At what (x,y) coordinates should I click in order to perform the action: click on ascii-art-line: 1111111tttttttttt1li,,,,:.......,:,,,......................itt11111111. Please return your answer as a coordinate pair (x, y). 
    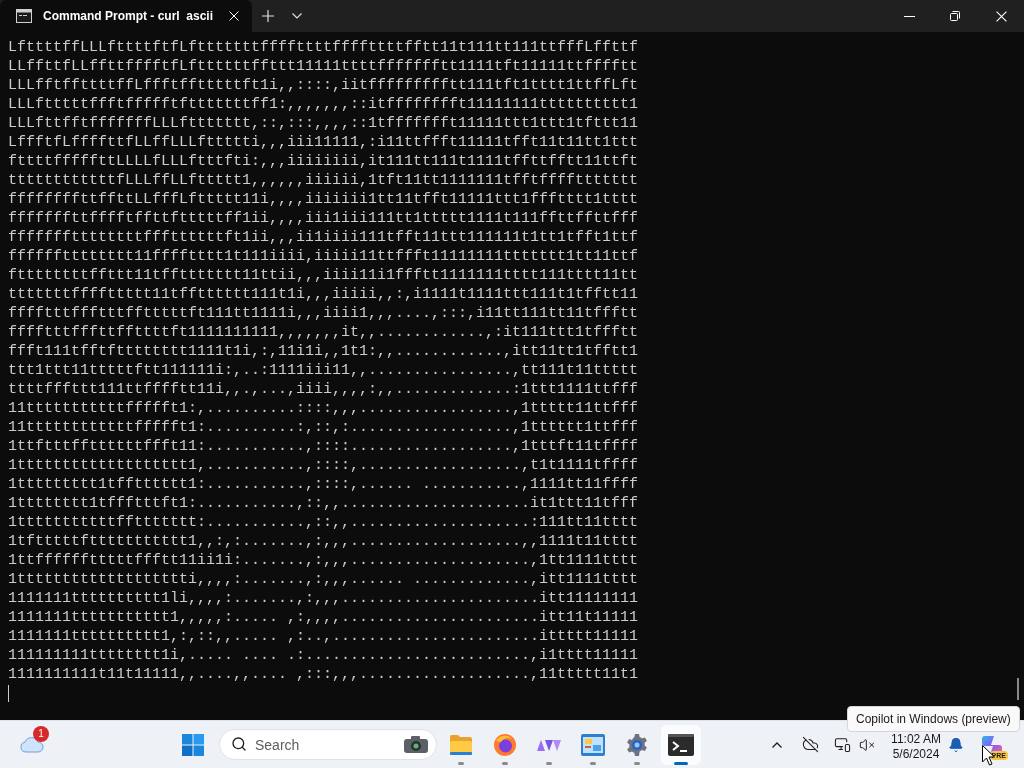
    Looking at the image, I should click on (323, 598).